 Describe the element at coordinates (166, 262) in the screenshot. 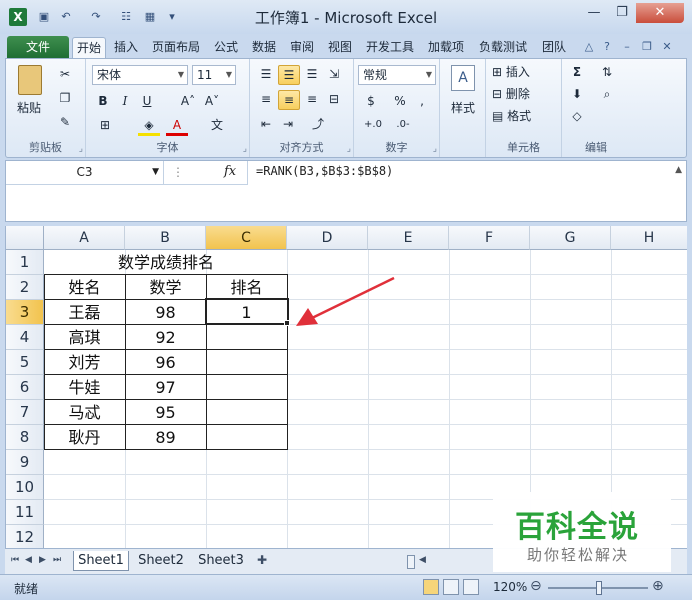

I see `cell-a1-title: 数学成绩排名` at that location.